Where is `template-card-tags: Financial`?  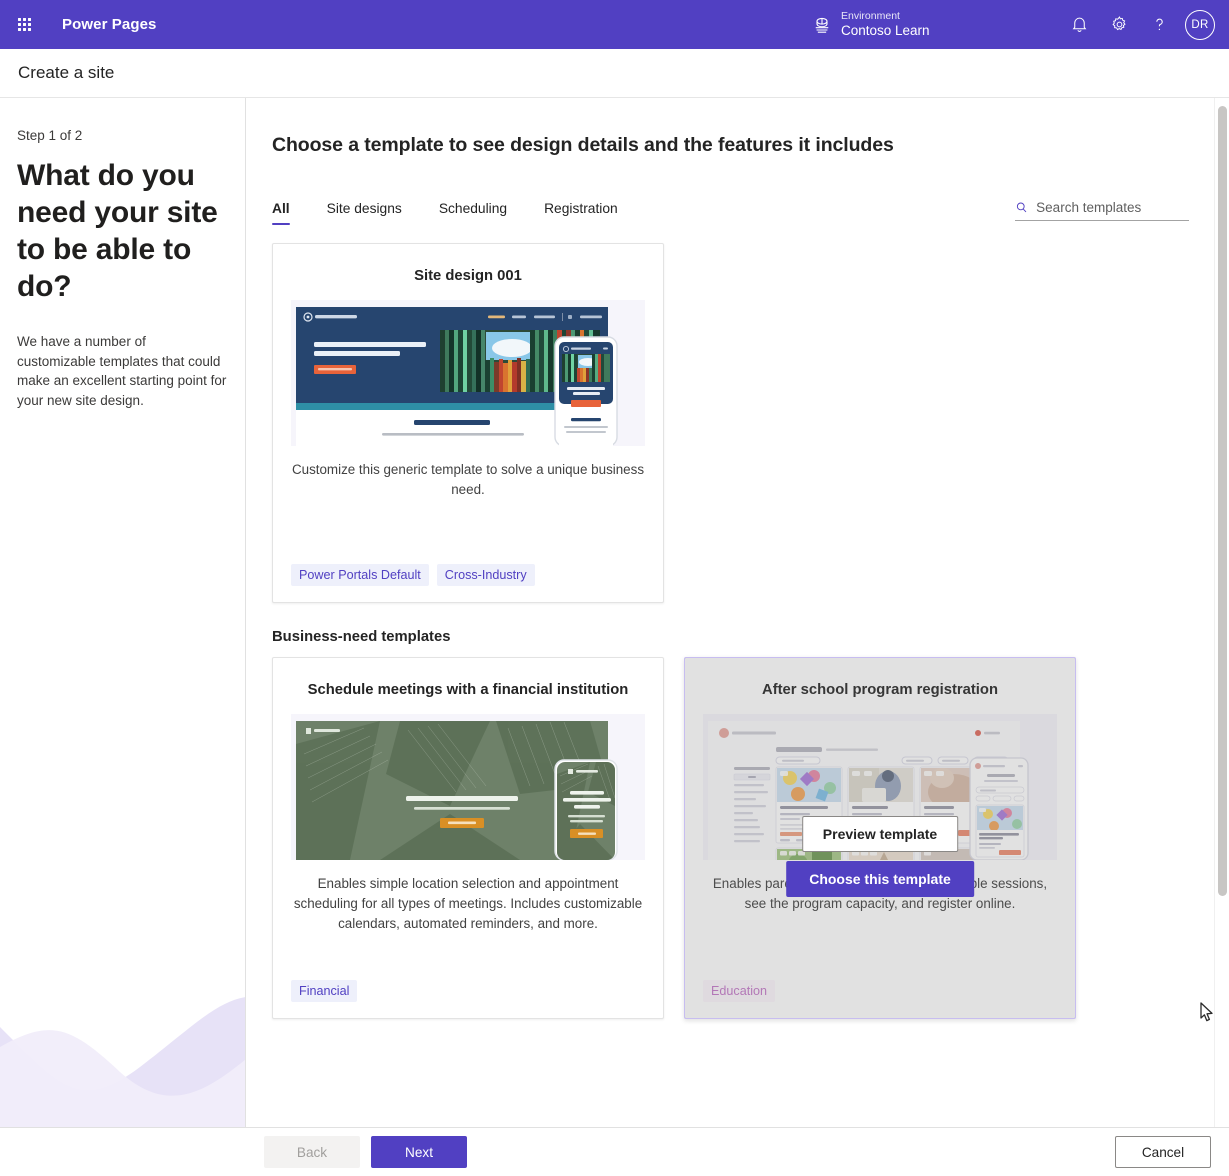
template-card-tags: Financial is located at coordinates (468, 999).